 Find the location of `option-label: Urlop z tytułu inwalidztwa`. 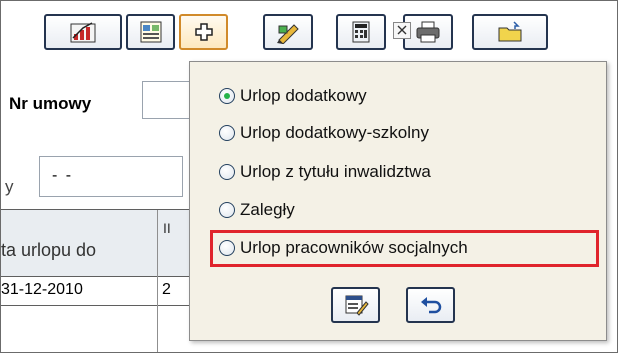

option-label: Urlop z tytułu inwalidztwa is located at coordinates (335, 171).